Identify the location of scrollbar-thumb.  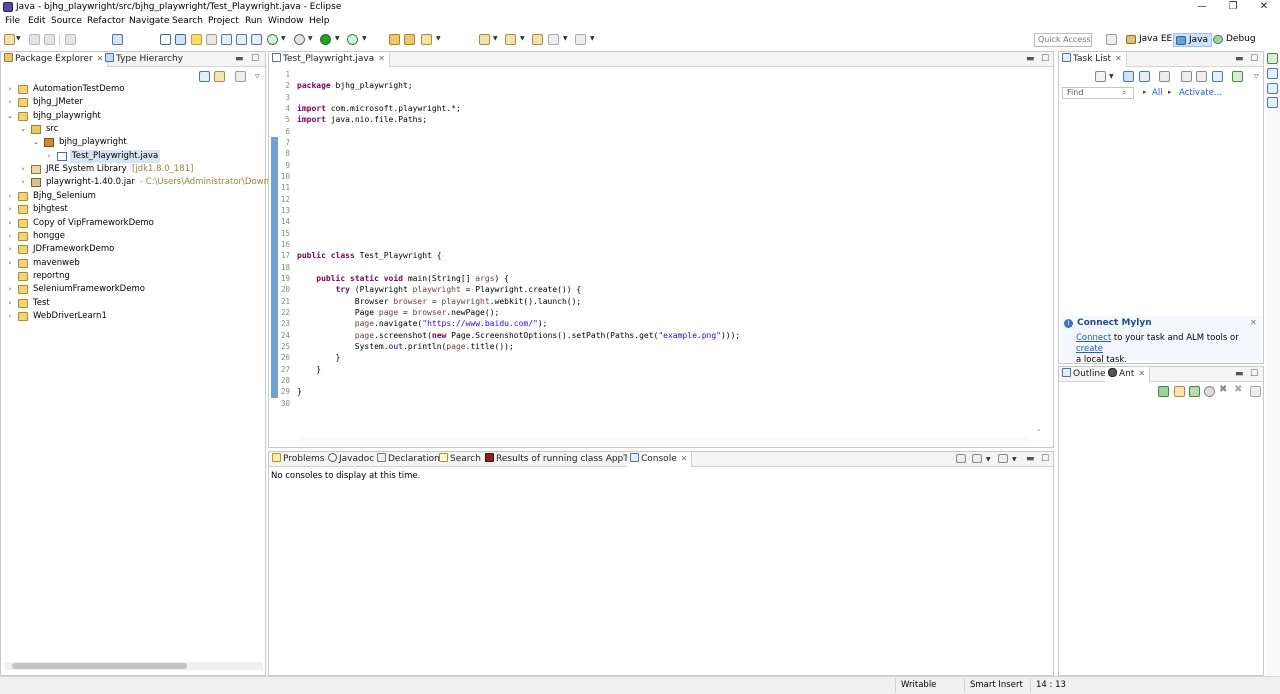
(99, 666).